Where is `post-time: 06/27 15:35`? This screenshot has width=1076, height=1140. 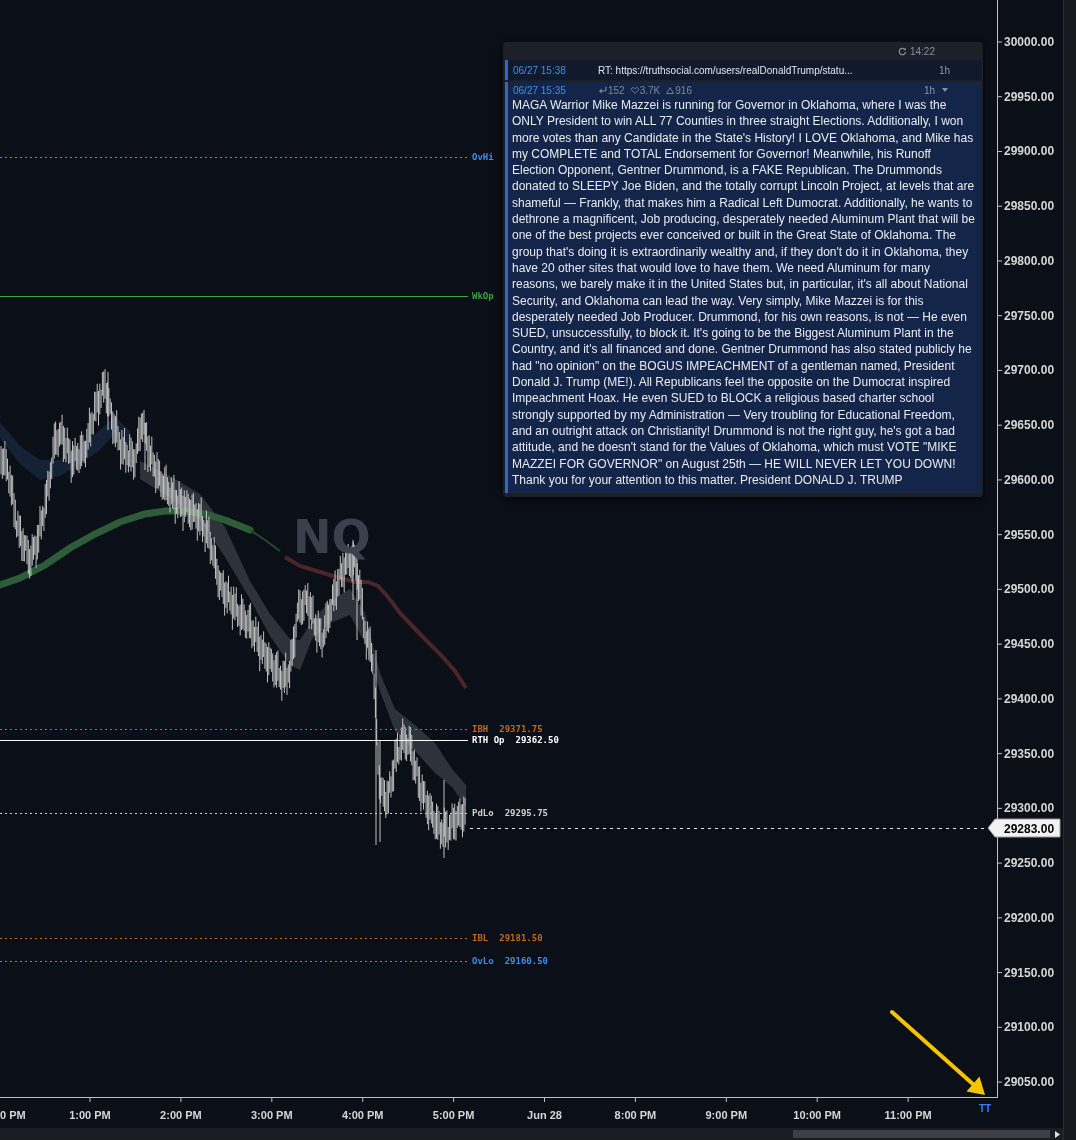
post-time: 06/27 15:35 is located at coordinates (540, 90).